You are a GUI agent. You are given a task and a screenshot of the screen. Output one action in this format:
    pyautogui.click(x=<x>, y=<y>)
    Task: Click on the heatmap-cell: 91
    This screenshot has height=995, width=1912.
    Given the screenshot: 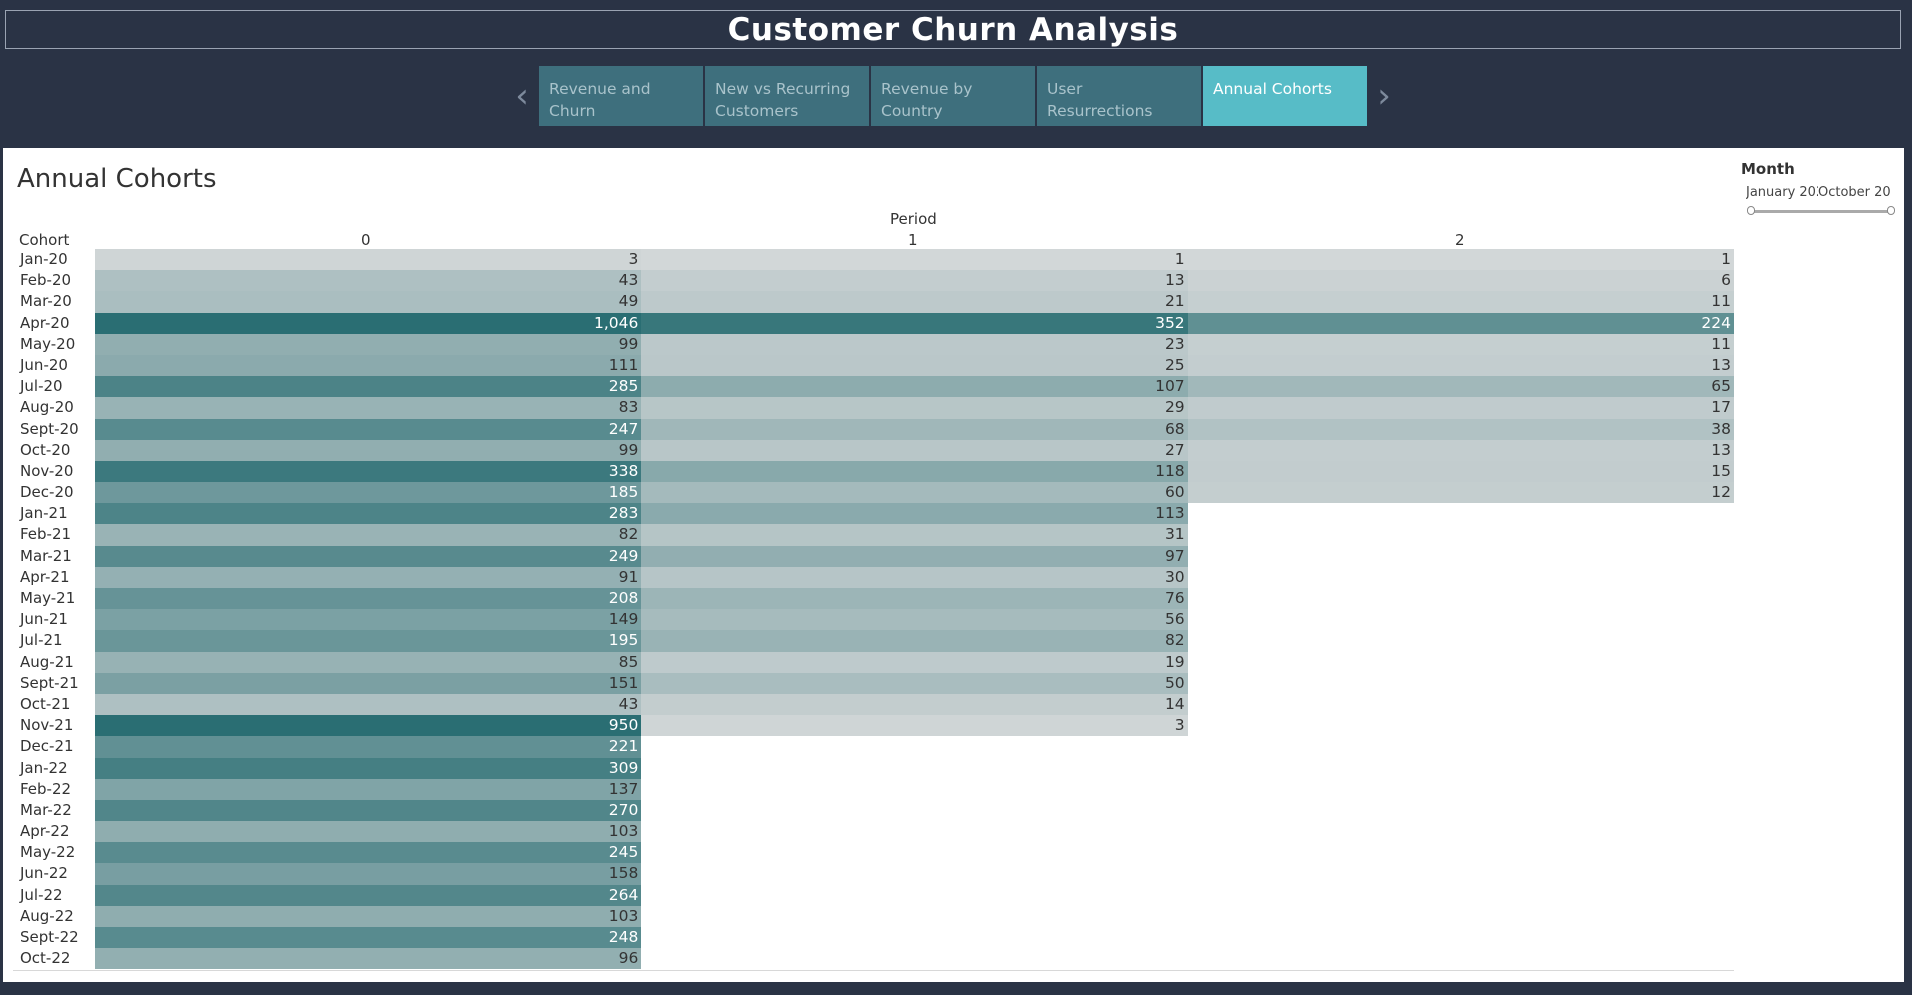 What is the action you would take?
    pyautogui.click(x=368, y=577)
    